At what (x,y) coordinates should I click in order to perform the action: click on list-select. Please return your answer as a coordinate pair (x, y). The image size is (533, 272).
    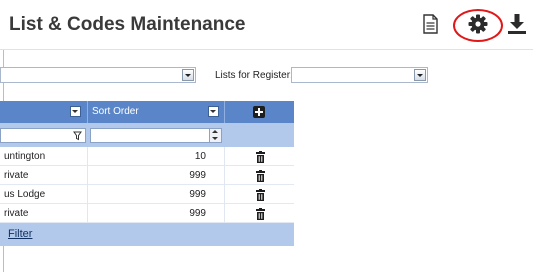
    Looking at the image, I should click on (98, 75).